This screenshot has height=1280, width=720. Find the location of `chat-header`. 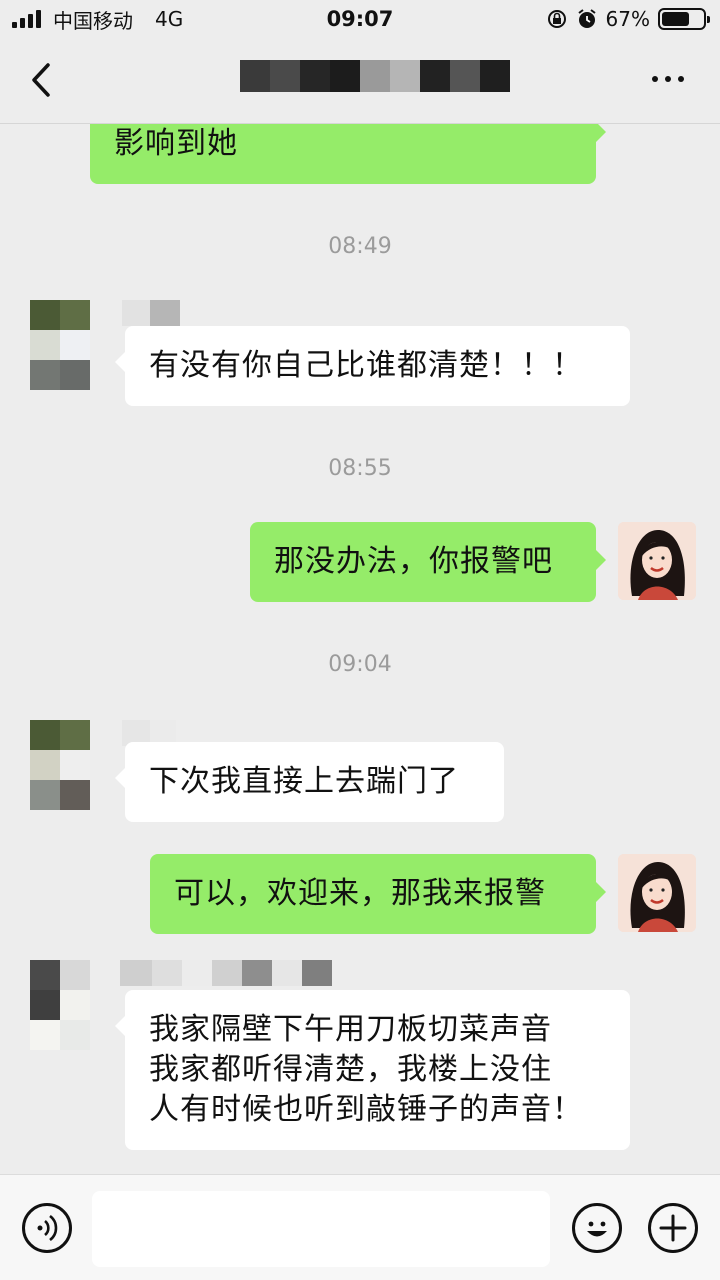

chat-header is located at coordinates (360, 81).